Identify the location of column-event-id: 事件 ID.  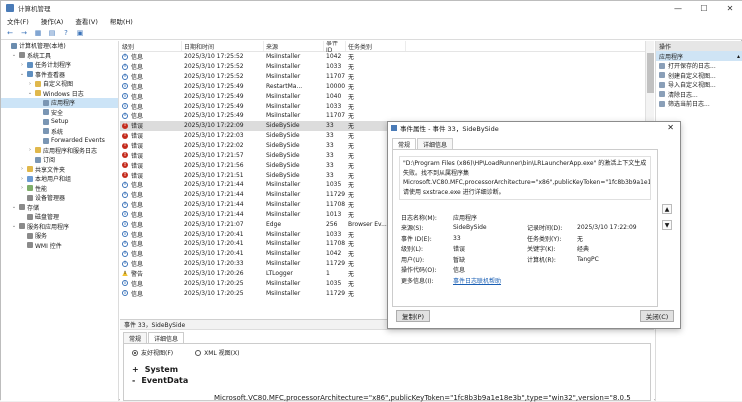
(335, 47).